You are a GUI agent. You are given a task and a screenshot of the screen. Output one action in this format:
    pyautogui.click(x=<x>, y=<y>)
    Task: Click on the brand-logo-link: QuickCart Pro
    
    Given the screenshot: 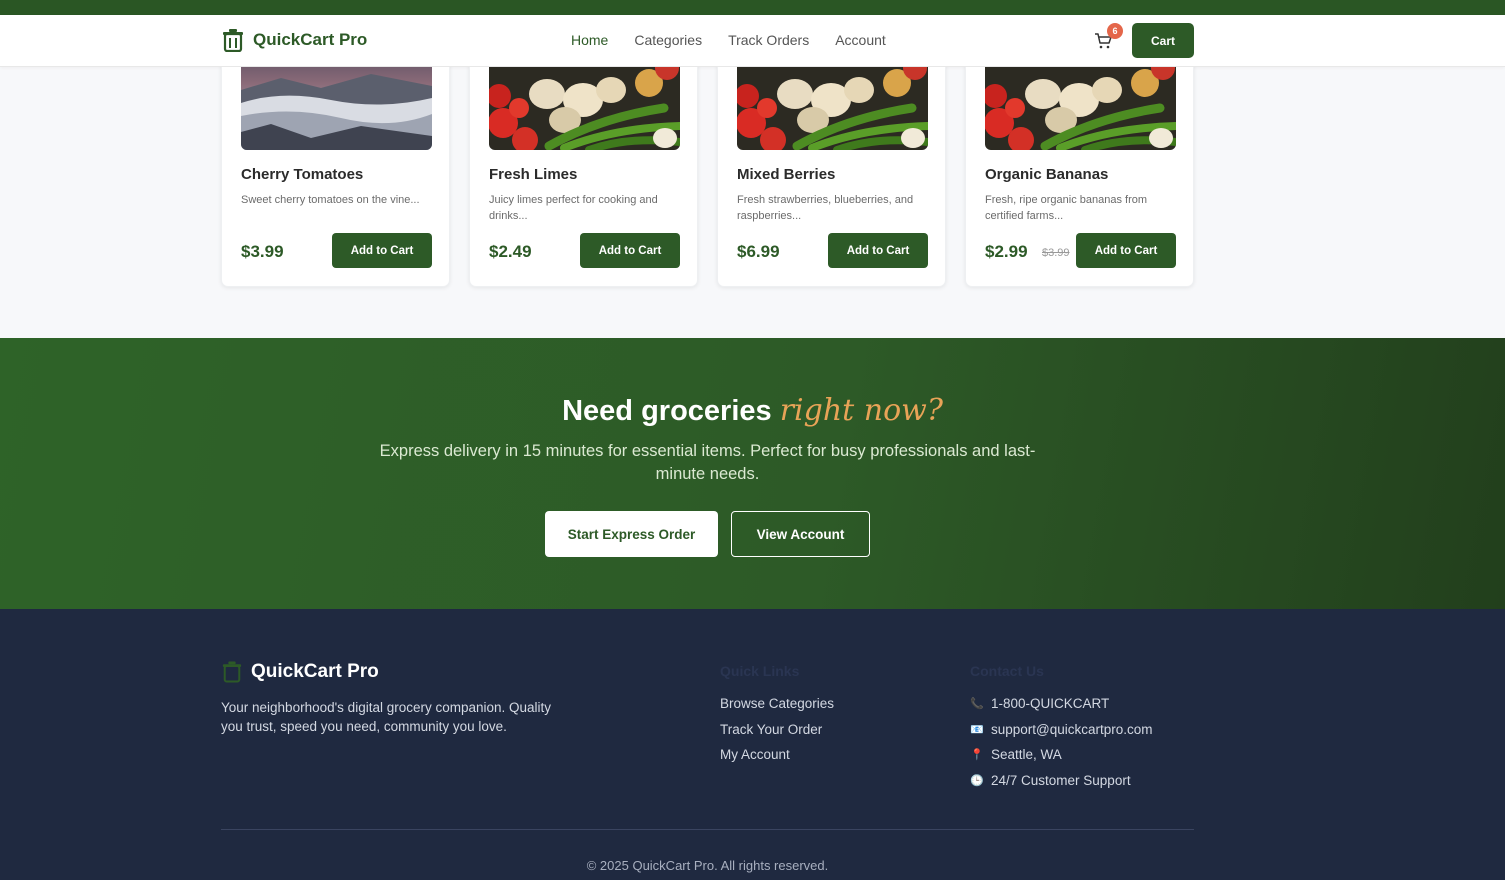 What is the action you would take?
    pyautogui.click(x=294, y=40)
    